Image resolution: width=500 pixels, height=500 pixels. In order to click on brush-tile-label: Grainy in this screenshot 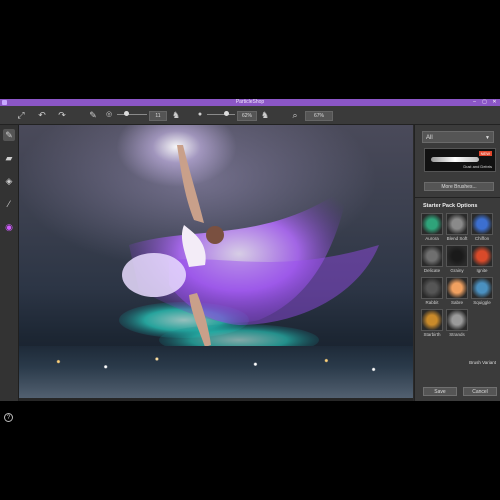, I will do `click(457, 270)`.